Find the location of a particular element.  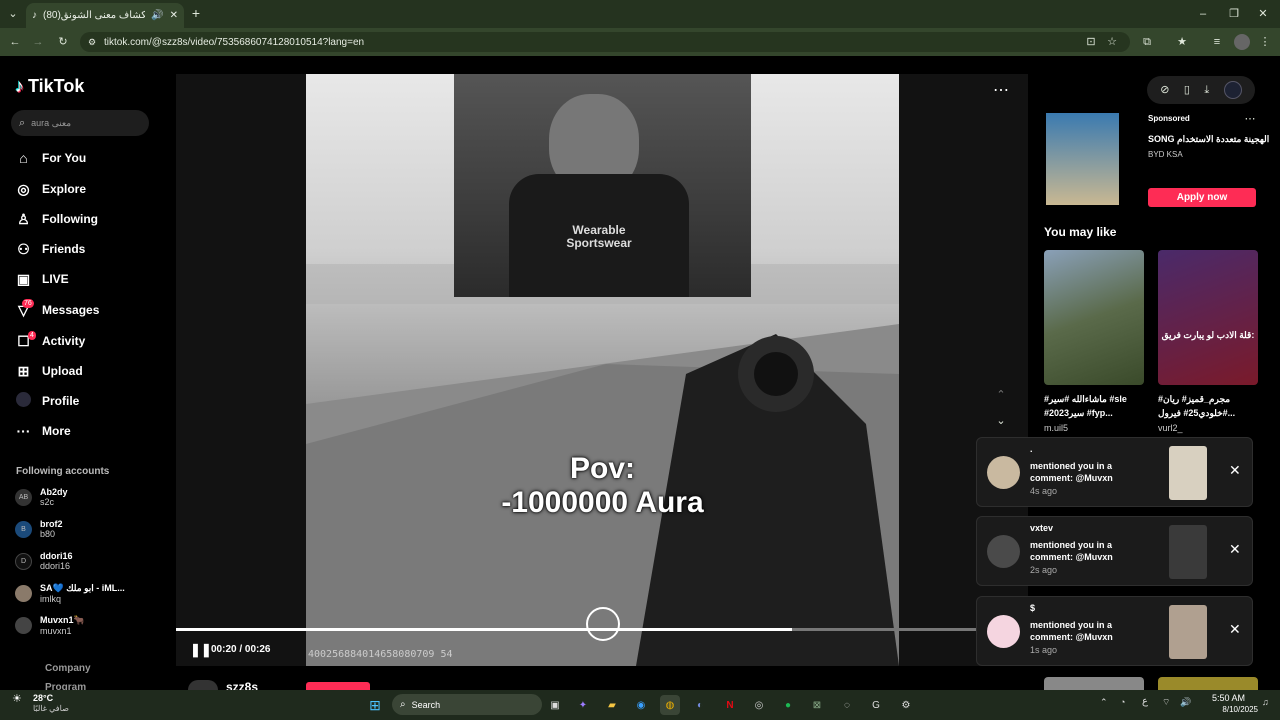

tray-chevron-icon: ⌃ is located at coordinates (1104, 702).